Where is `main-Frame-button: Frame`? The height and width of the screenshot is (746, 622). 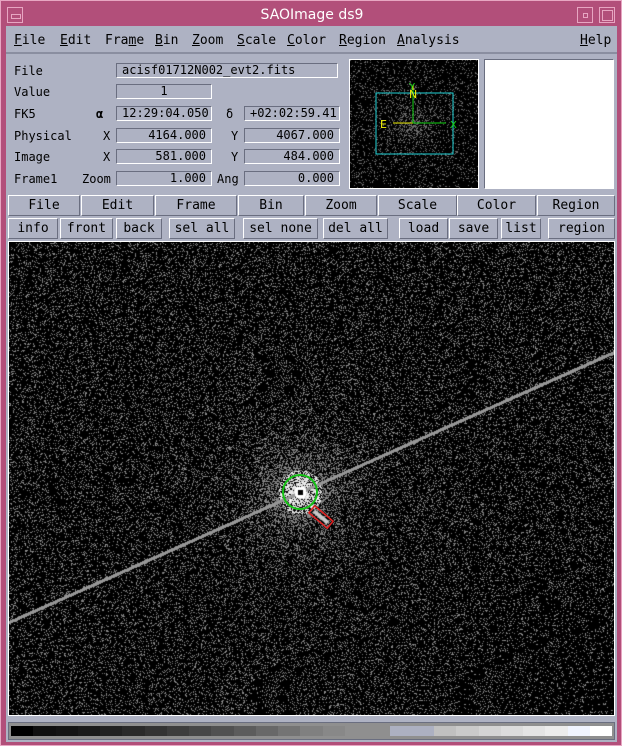
main-Frame-button: Frame is located at coordinates (196, 205).